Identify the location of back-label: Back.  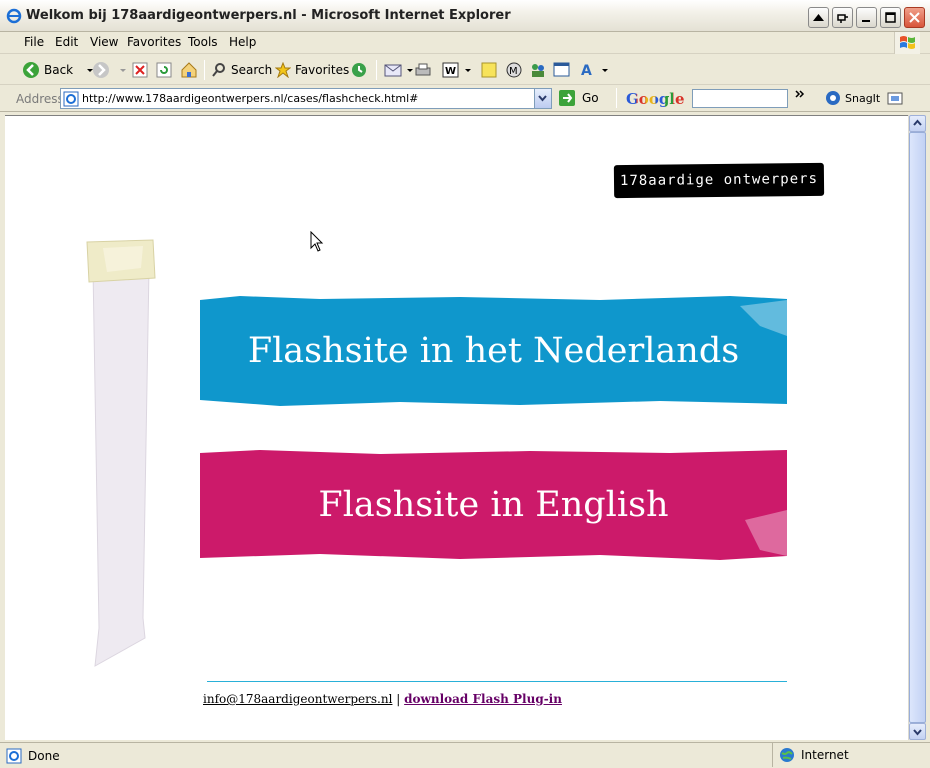
(59, 70).